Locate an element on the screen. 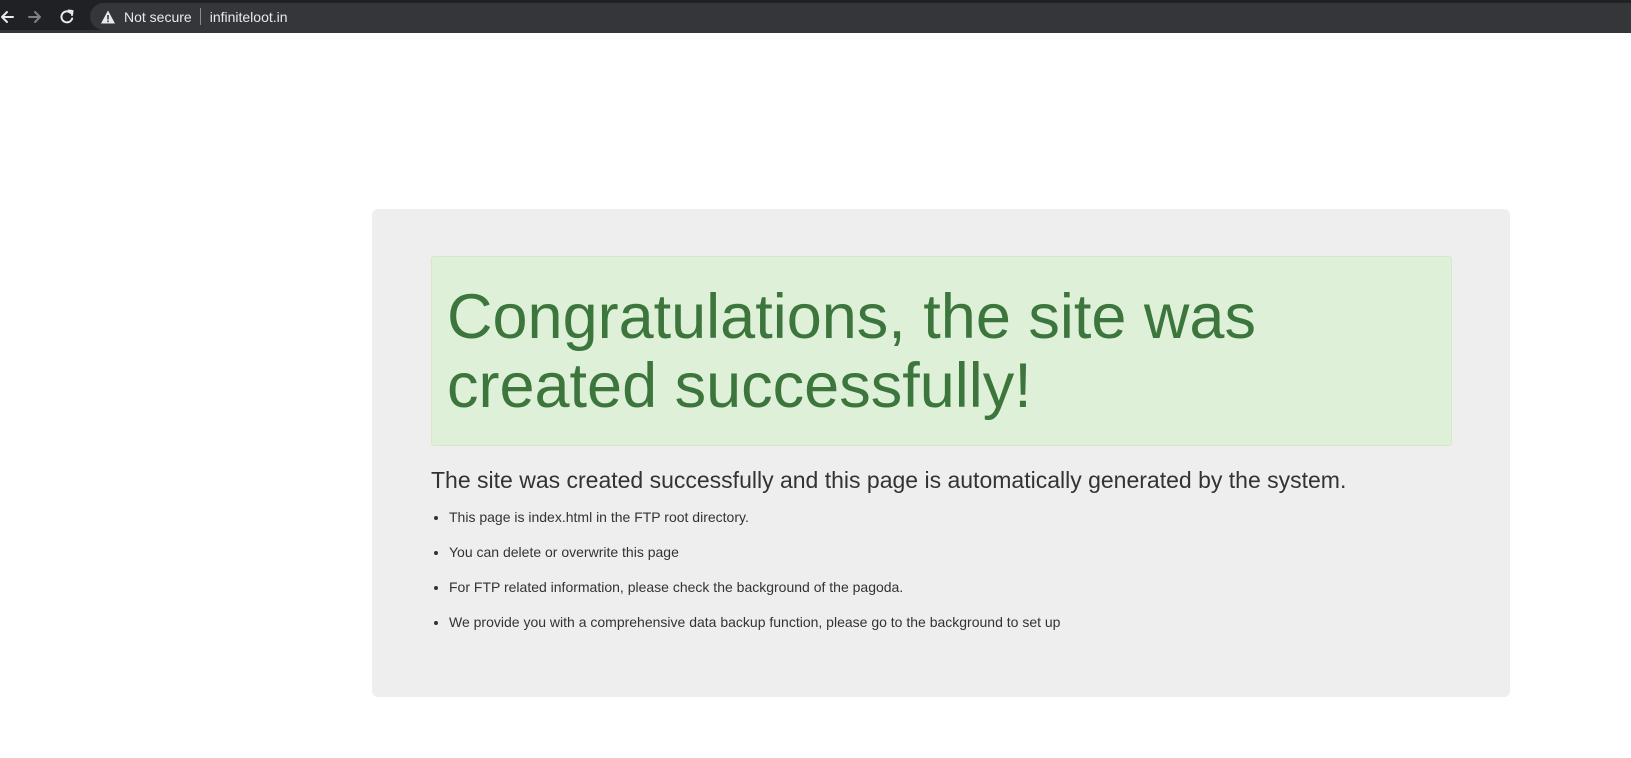  arrow-left-icon is located at coordinates (7, 16).